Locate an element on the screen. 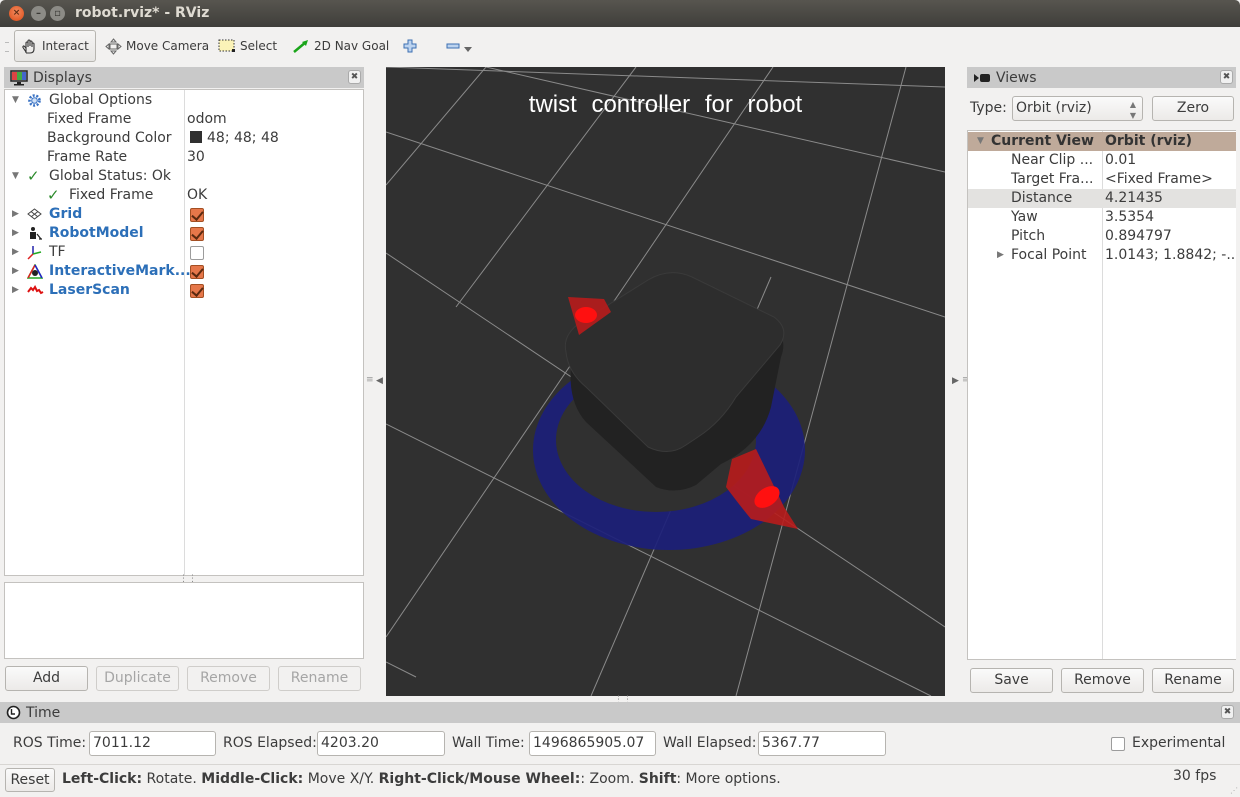 The width and height of the screenshot is (1240, 797). save-view-button: Save is located at coordinates (1011, 680).